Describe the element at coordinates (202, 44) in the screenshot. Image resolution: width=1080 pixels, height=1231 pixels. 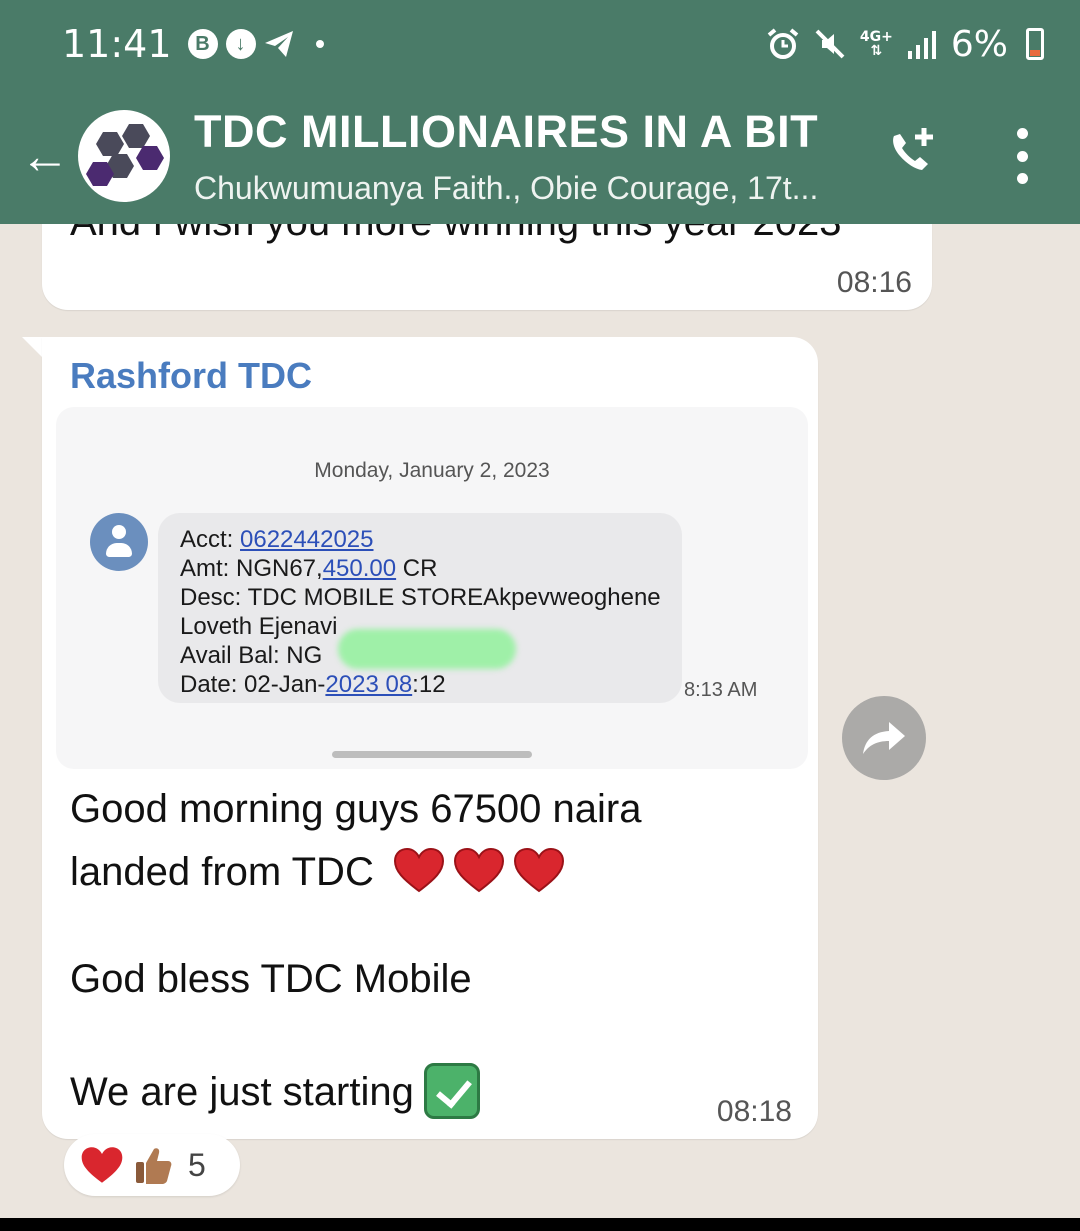
I see `b-circle-icon: B` at that location.